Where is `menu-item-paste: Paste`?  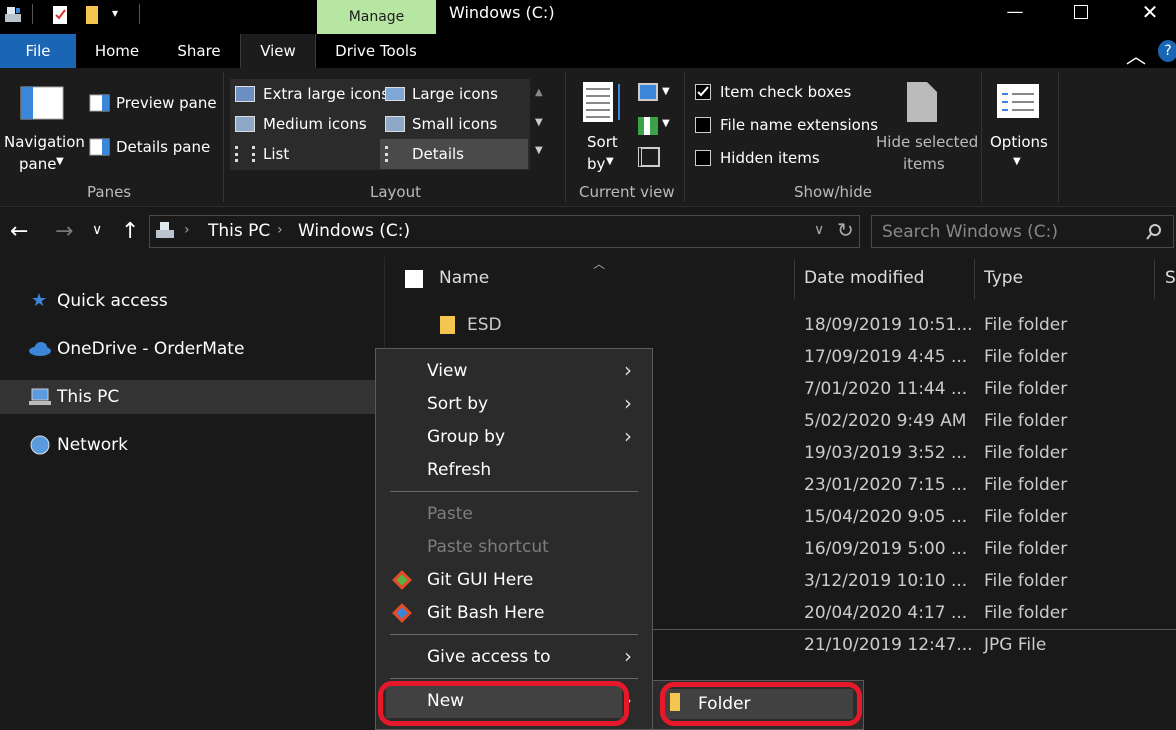 menu-item-paste: Paste is located at coordinates (450, 514).